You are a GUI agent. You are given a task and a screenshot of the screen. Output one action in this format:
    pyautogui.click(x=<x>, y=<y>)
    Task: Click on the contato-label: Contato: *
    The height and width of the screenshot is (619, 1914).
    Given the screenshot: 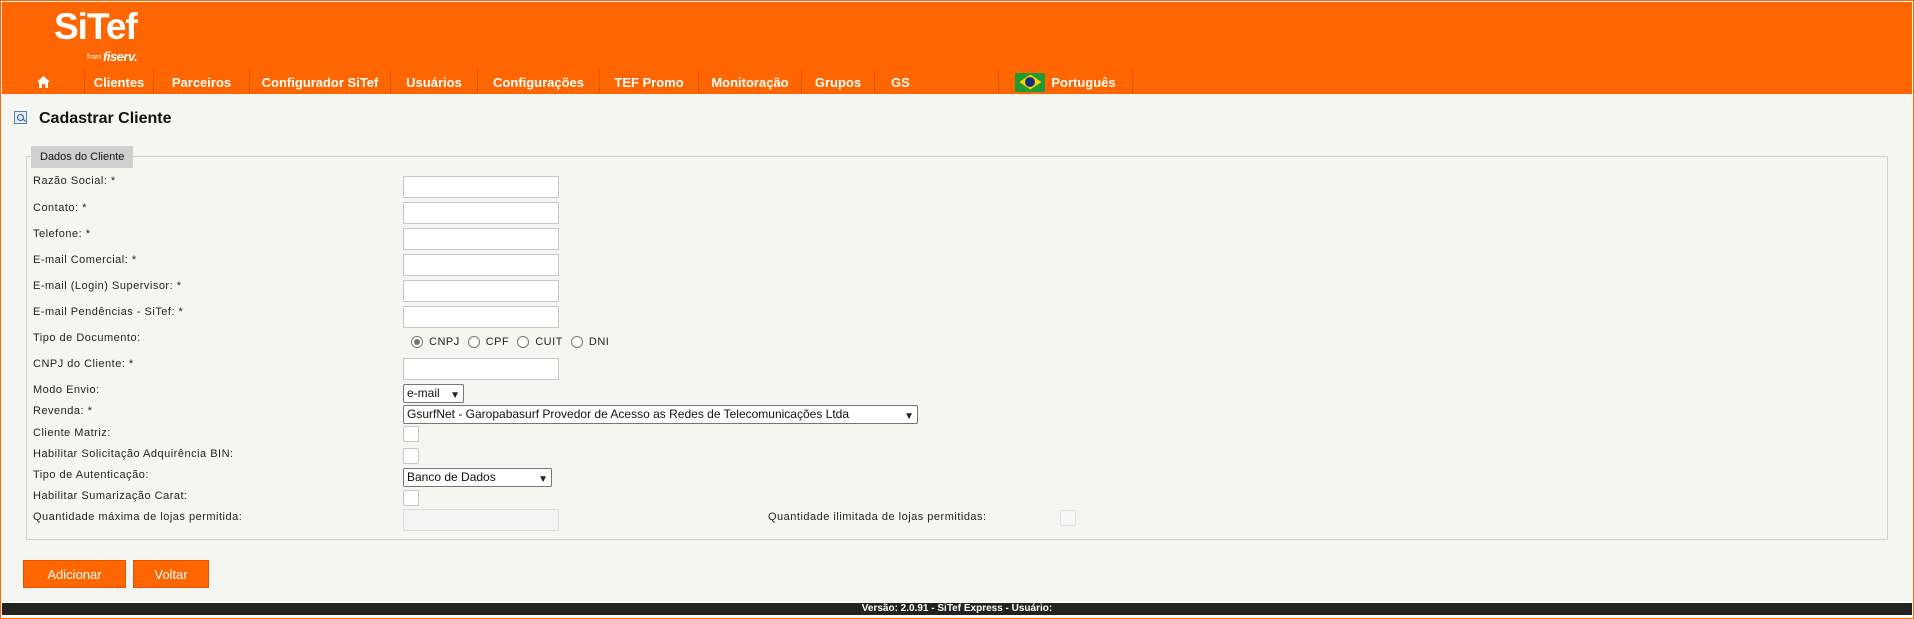 What is the action you would take?
    pyautogui.click(x=60, y=208)
    